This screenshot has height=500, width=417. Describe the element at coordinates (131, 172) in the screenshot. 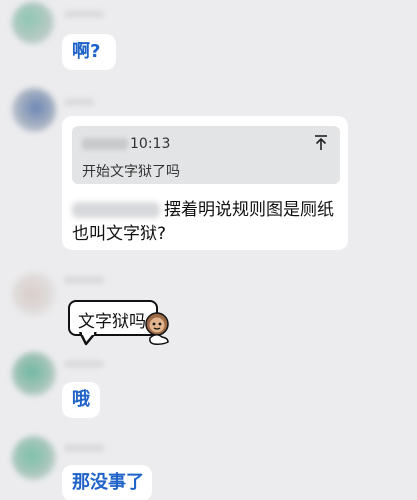

I see `quote-text: 开始文字狱了吗` at that location.